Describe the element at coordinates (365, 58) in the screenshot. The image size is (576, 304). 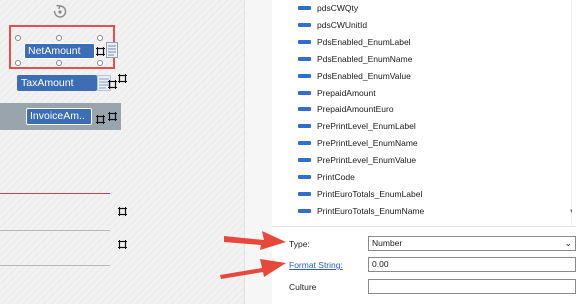
I see `field-list-item-label: PdsEnabled_EnumName` at that location.